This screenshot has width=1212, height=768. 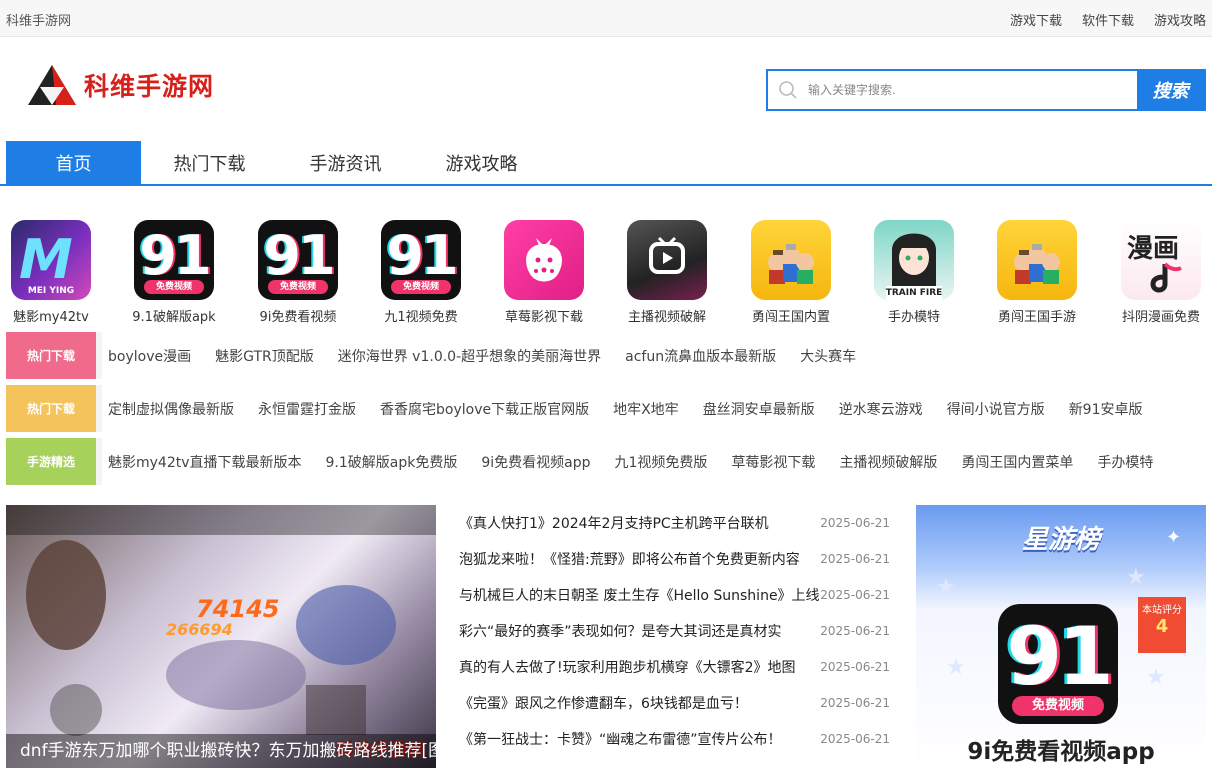 I want to click on keyword-link: 手办模特, so click(x=1125, y=462).